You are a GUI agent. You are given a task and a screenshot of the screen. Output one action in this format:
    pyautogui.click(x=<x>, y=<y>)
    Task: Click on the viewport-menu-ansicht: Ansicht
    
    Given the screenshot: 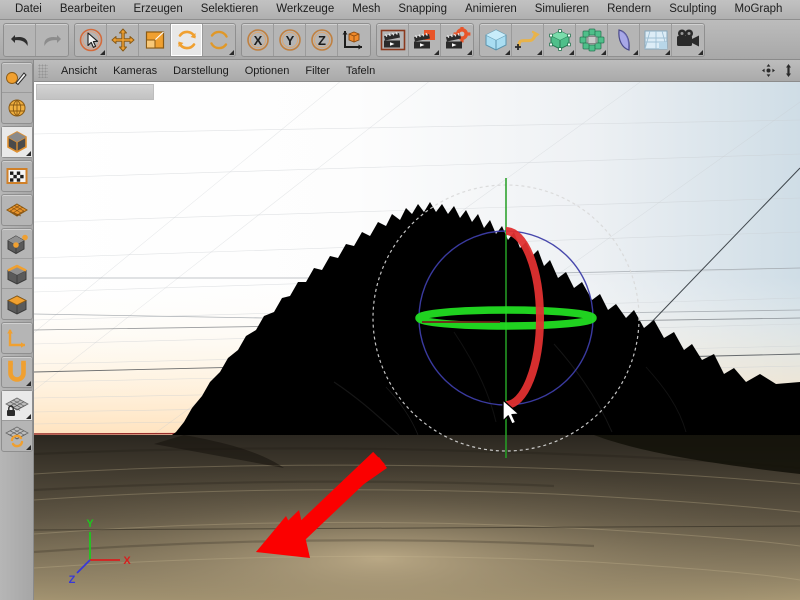 What is the action you would take?
    pyautogui.click(x=79, y=71)
    